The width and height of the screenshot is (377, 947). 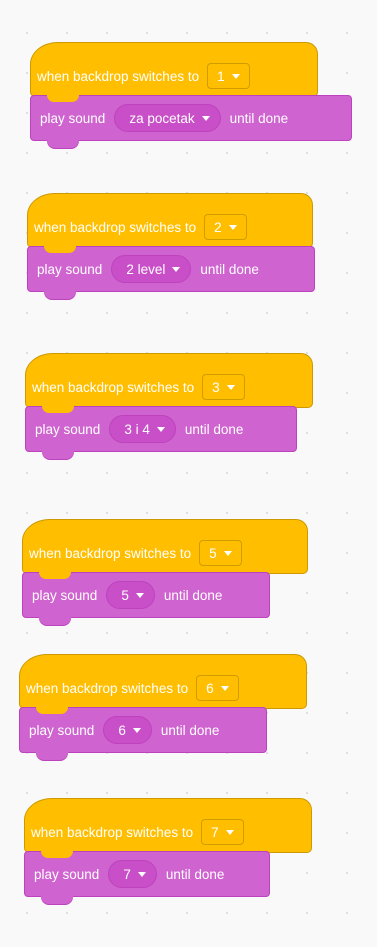 What do you see at coordinates (146, 269) in the screenshot?
I see `sound-dropdown-value: 2 level` at bounding box center [146, 269].